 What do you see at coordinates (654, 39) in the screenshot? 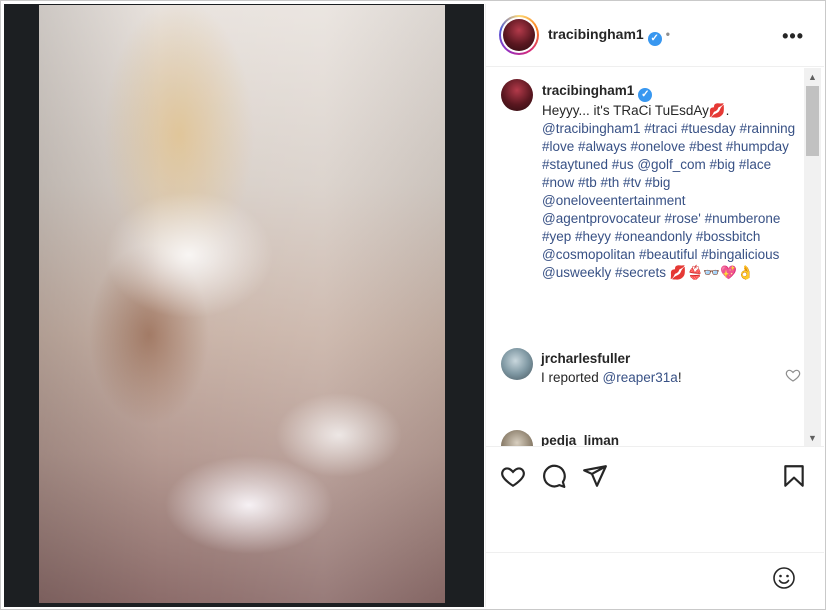
I see `verified-badge-icon: ✓` at bounding box center [654, 39].